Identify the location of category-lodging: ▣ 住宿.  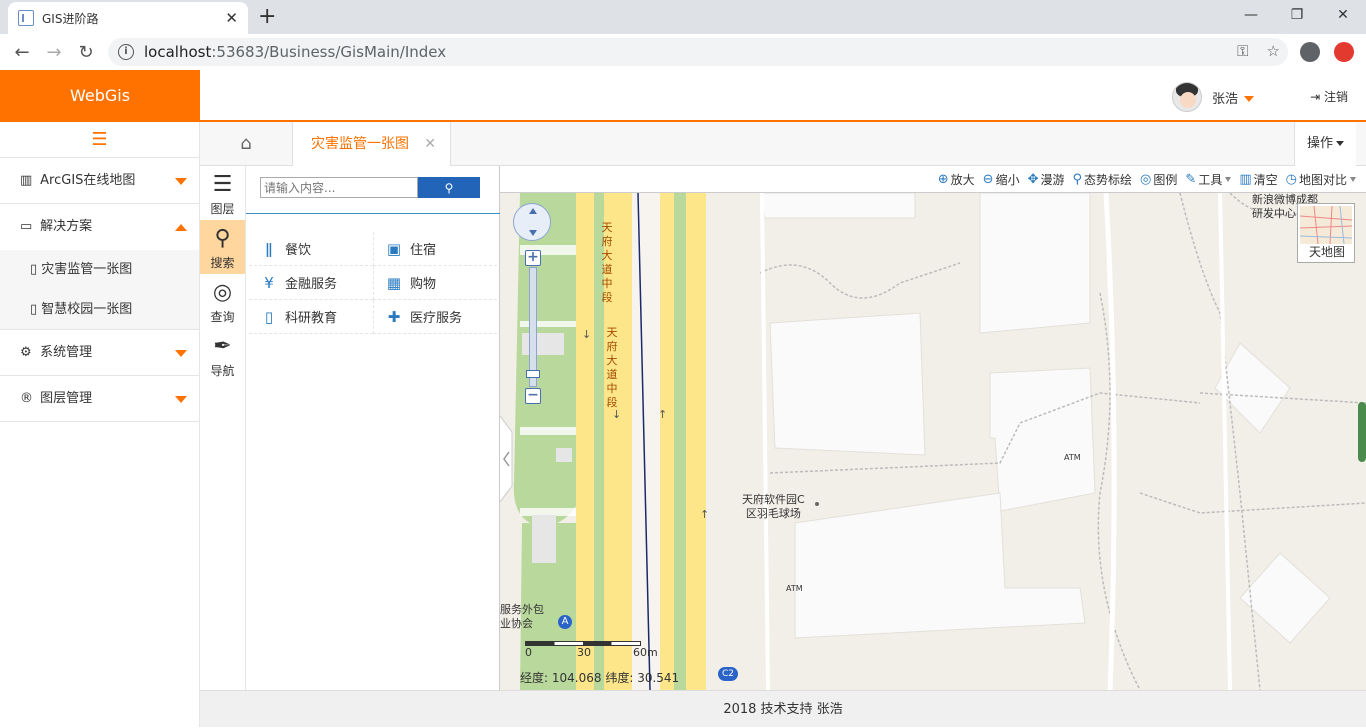
(435, 249).